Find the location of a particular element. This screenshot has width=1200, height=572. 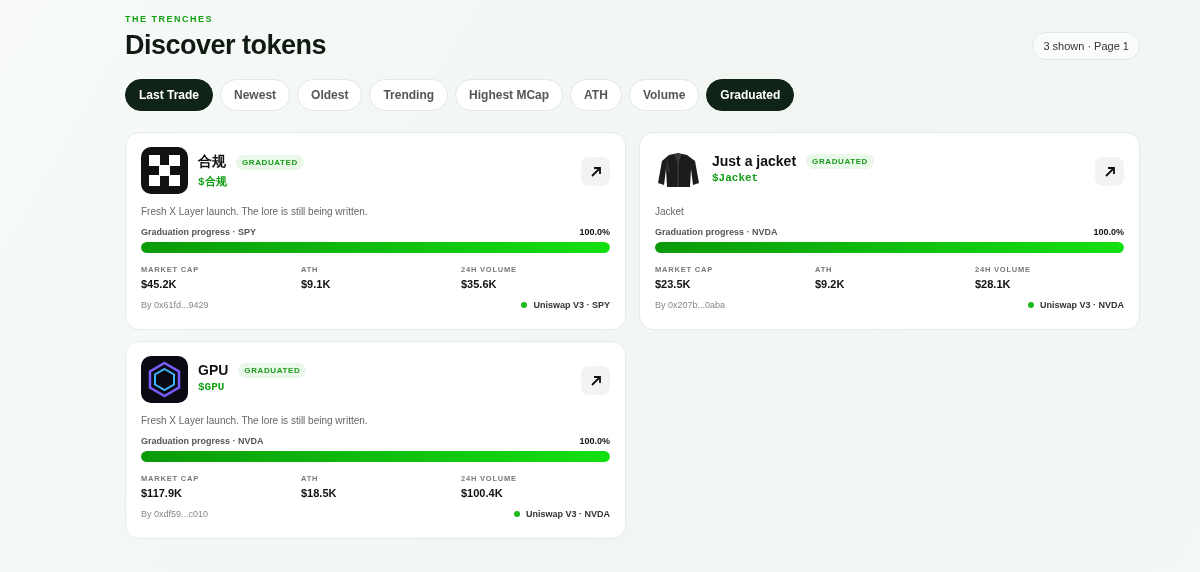

stat-value: $28.1K is located at coordinates (993, 284).